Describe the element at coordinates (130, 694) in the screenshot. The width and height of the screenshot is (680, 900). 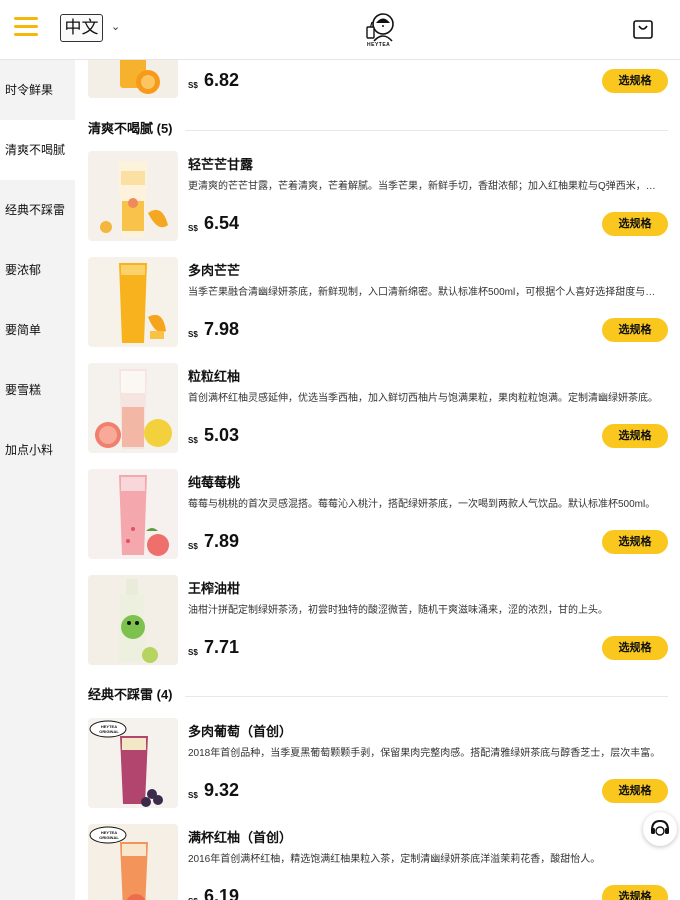
I see `section-title: 经典不踩雷 (4)` at that location.